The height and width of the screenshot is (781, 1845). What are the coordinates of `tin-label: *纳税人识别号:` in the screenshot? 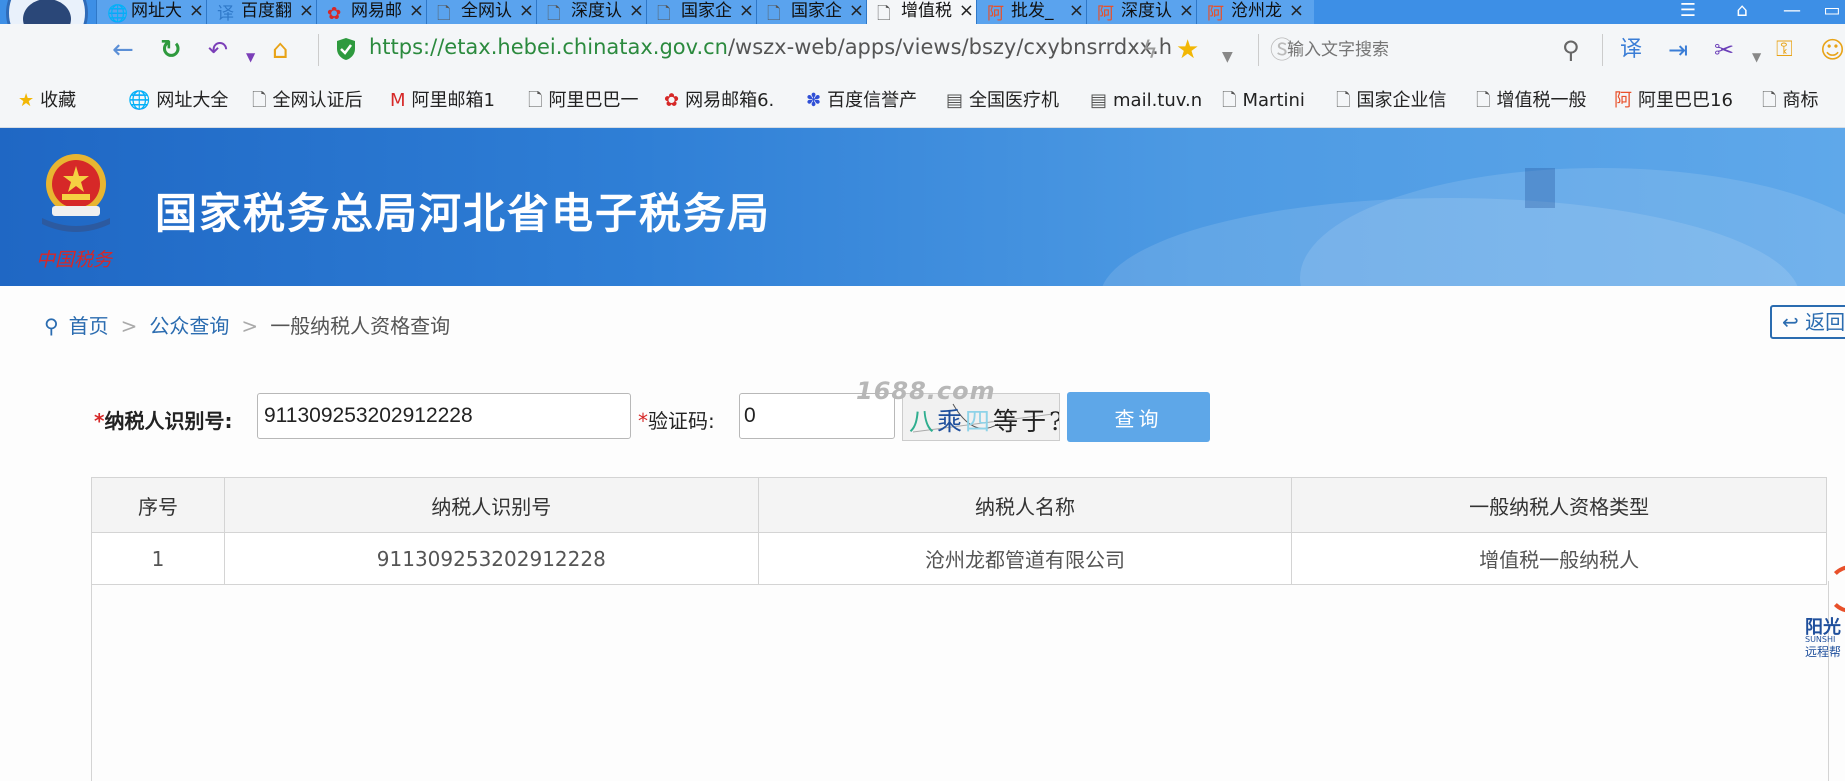 It's located at (163, 419).